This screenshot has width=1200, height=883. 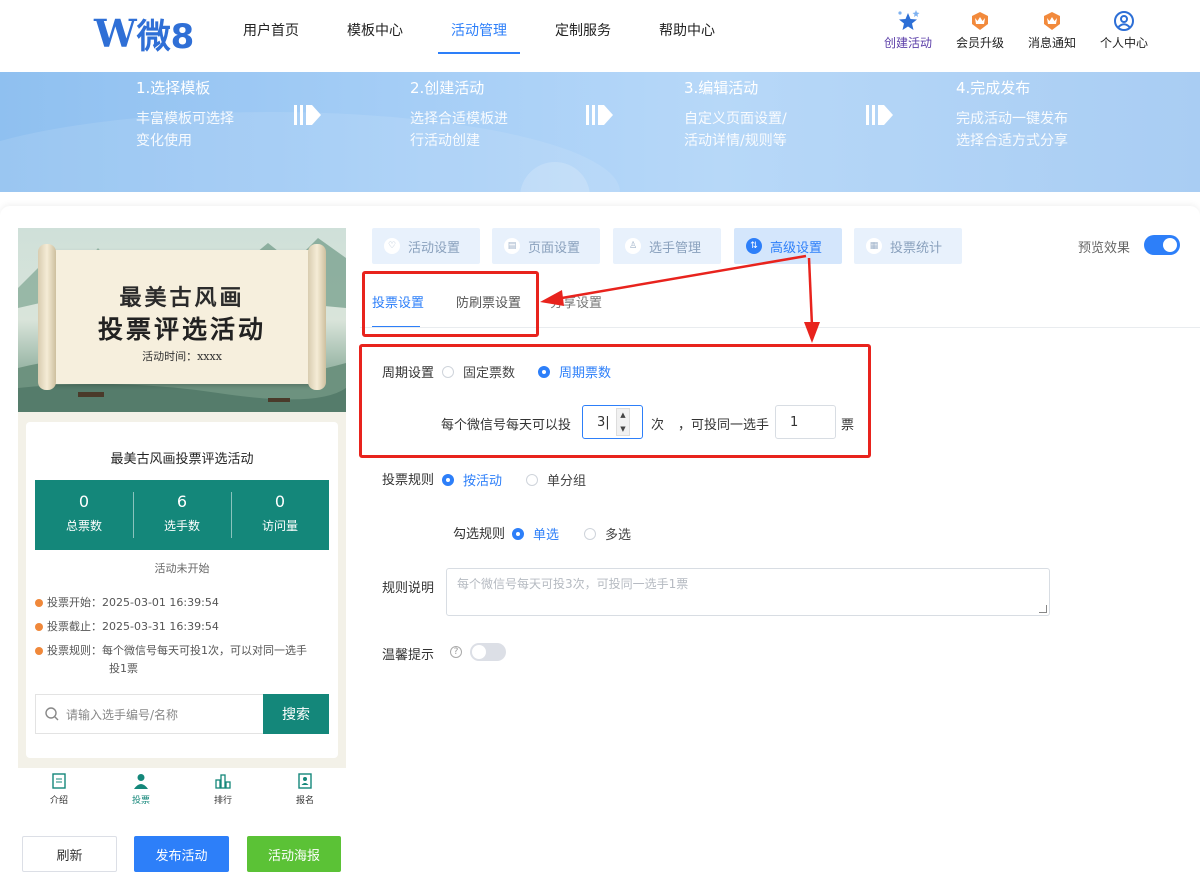 What do you see at coordinates (1124, 21) in the screenshot?
I see `user-circle-icon` at bounding box center [1124, 21].